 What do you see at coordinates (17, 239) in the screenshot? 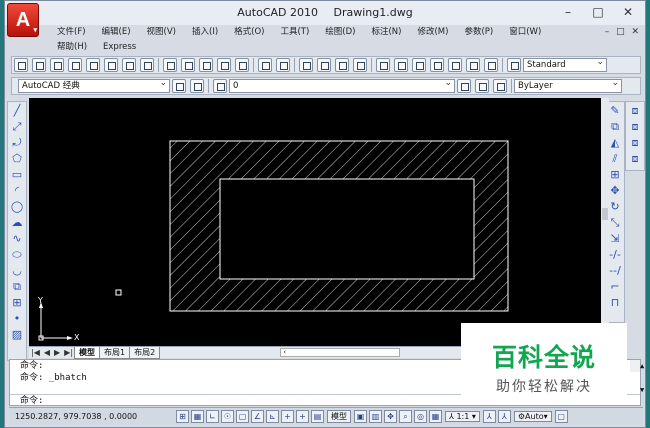
I see `spline-icon: ∿` at bounding box center [17, 239].